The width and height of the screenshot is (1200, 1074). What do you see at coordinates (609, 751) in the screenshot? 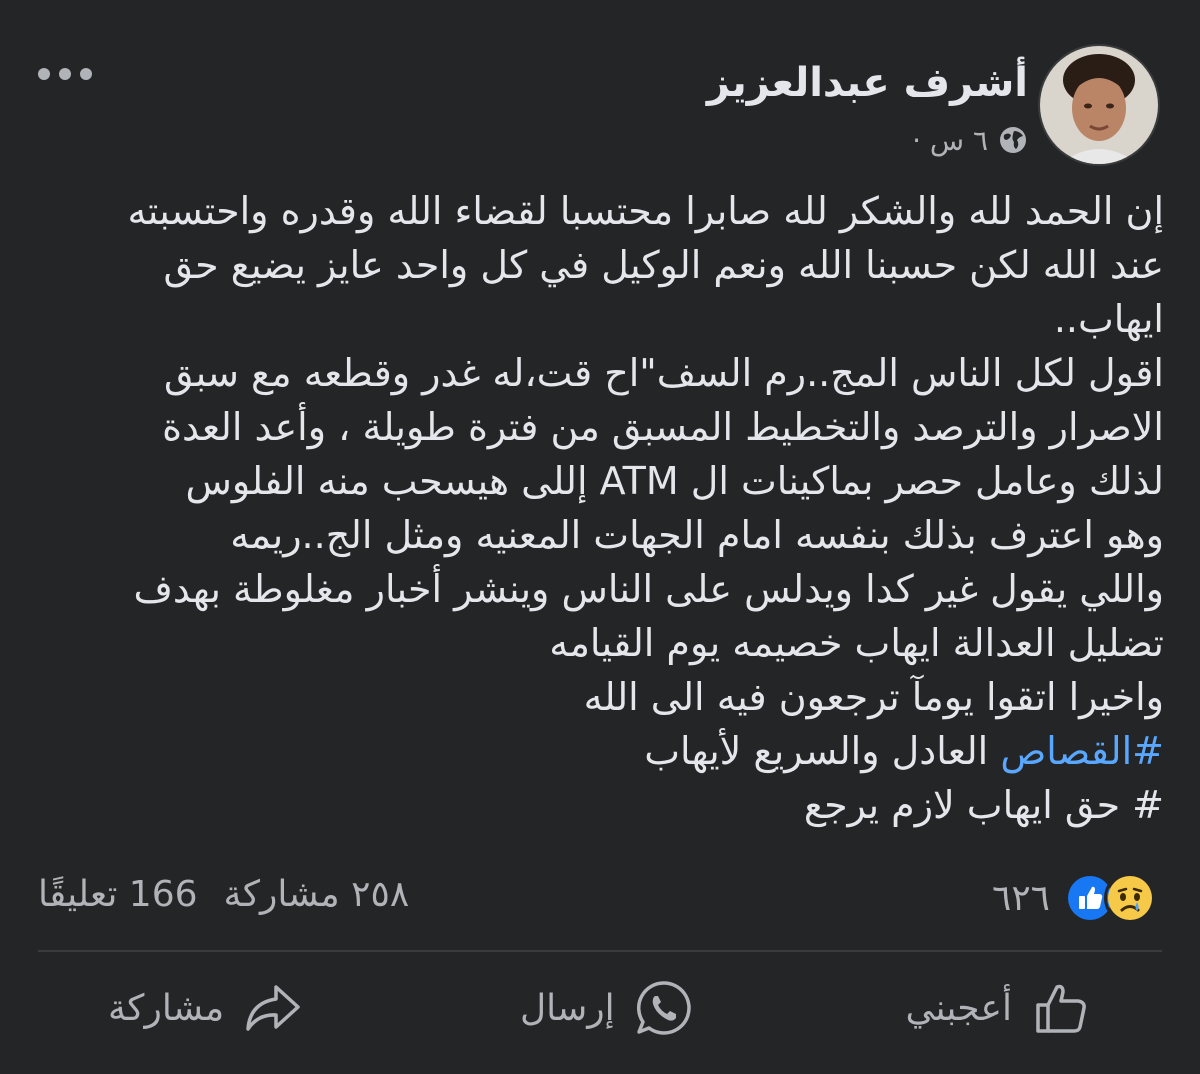
I see `hashtag-line: #القصاص العادل والسريع لأيهاب` at bounding box center [609, 751].